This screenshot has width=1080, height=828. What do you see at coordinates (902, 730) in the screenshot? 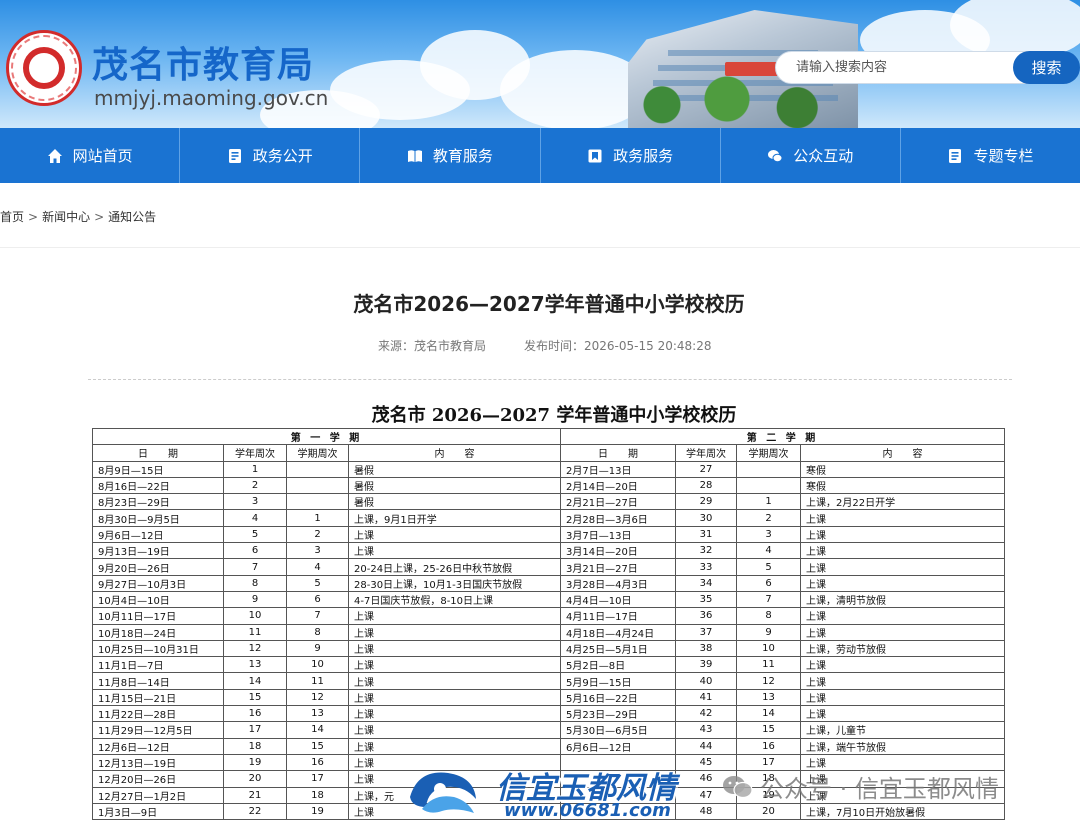
I see `semester-2-cell: 上课，儿童节` at bounding box center [902, 730].